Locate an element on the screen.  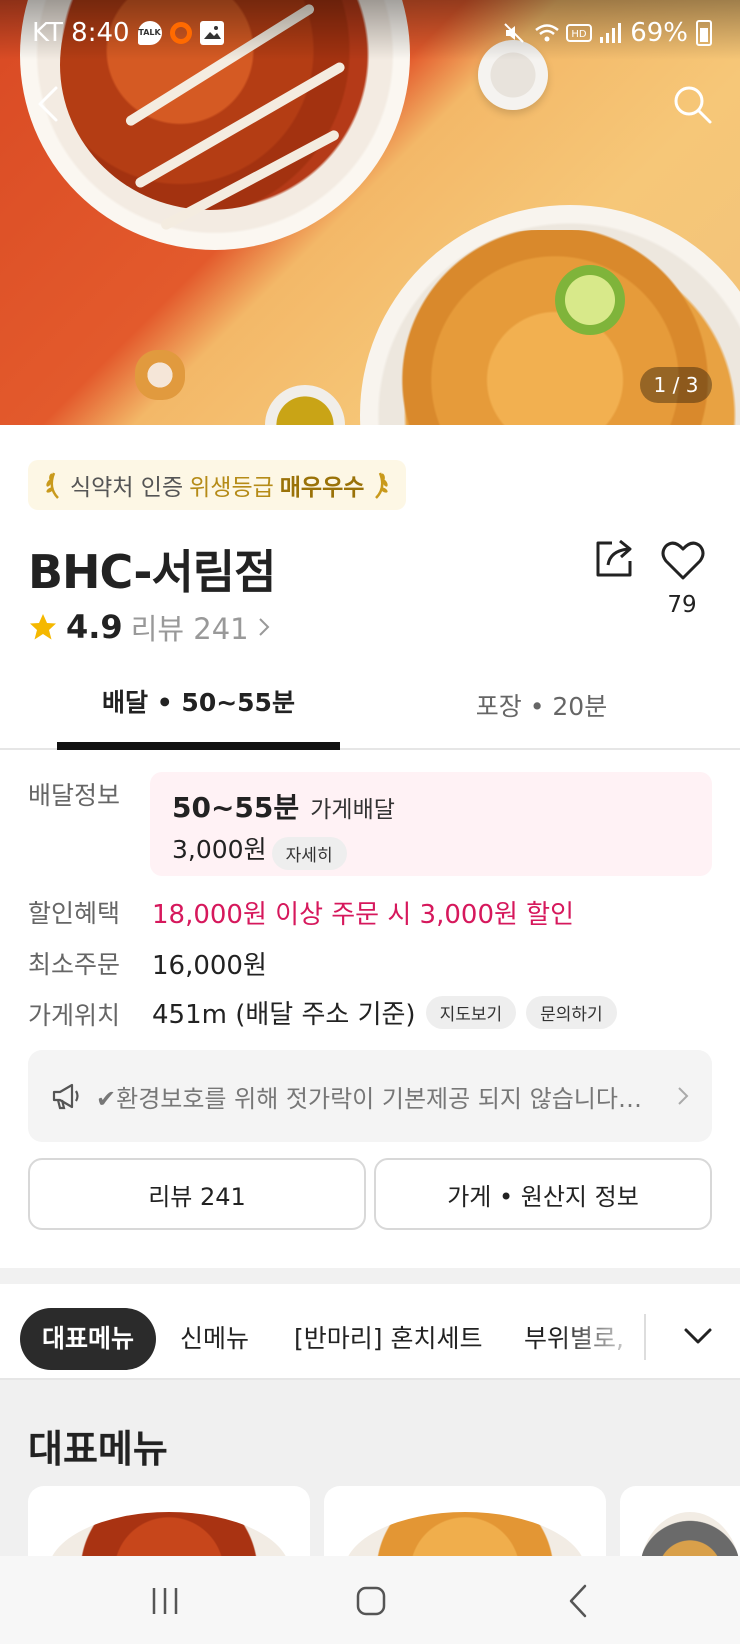
store-name: BHC-서림점 is located at coordinates (152, 572).